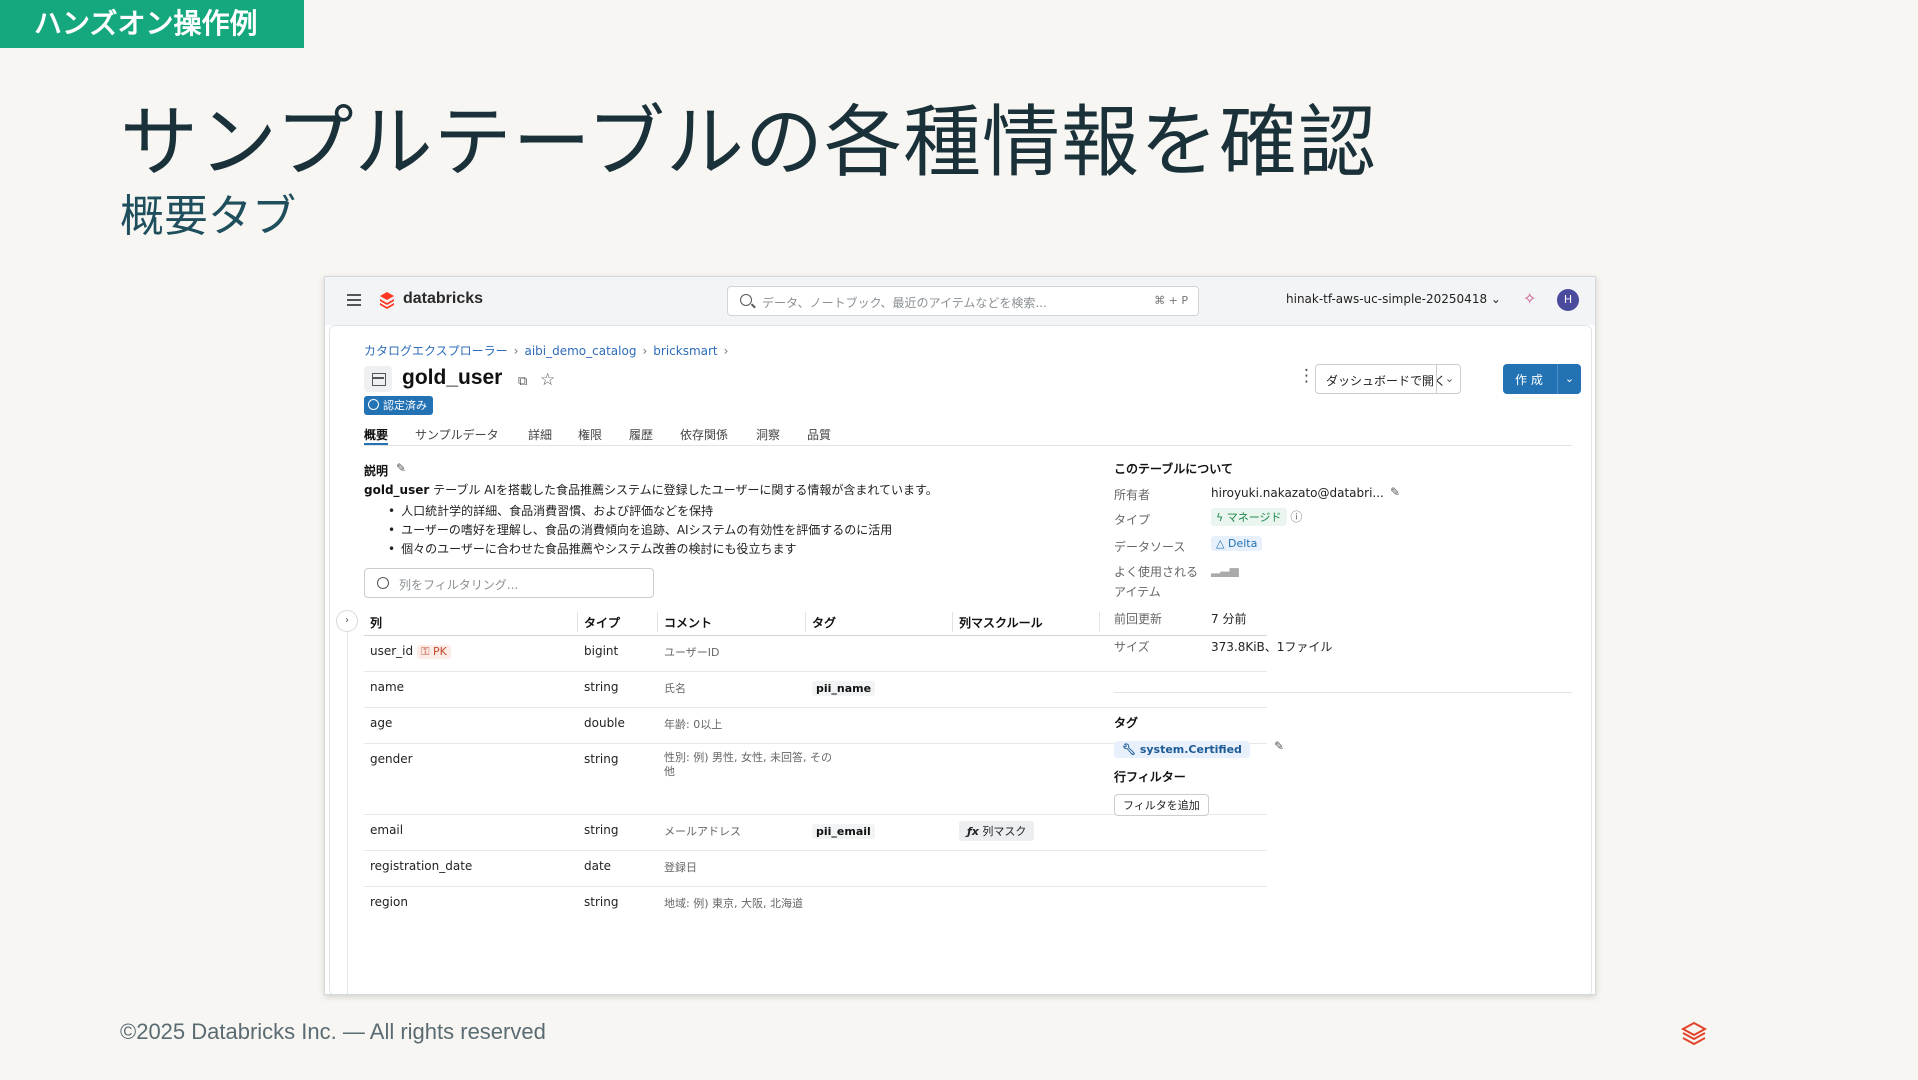  Describe the element at coordinates (968, 434) in the screenshot. I see `tab-bar: 概要 サンプルデータ 詳細 権限 履歴 依存関係 洞察 品質` at that location.